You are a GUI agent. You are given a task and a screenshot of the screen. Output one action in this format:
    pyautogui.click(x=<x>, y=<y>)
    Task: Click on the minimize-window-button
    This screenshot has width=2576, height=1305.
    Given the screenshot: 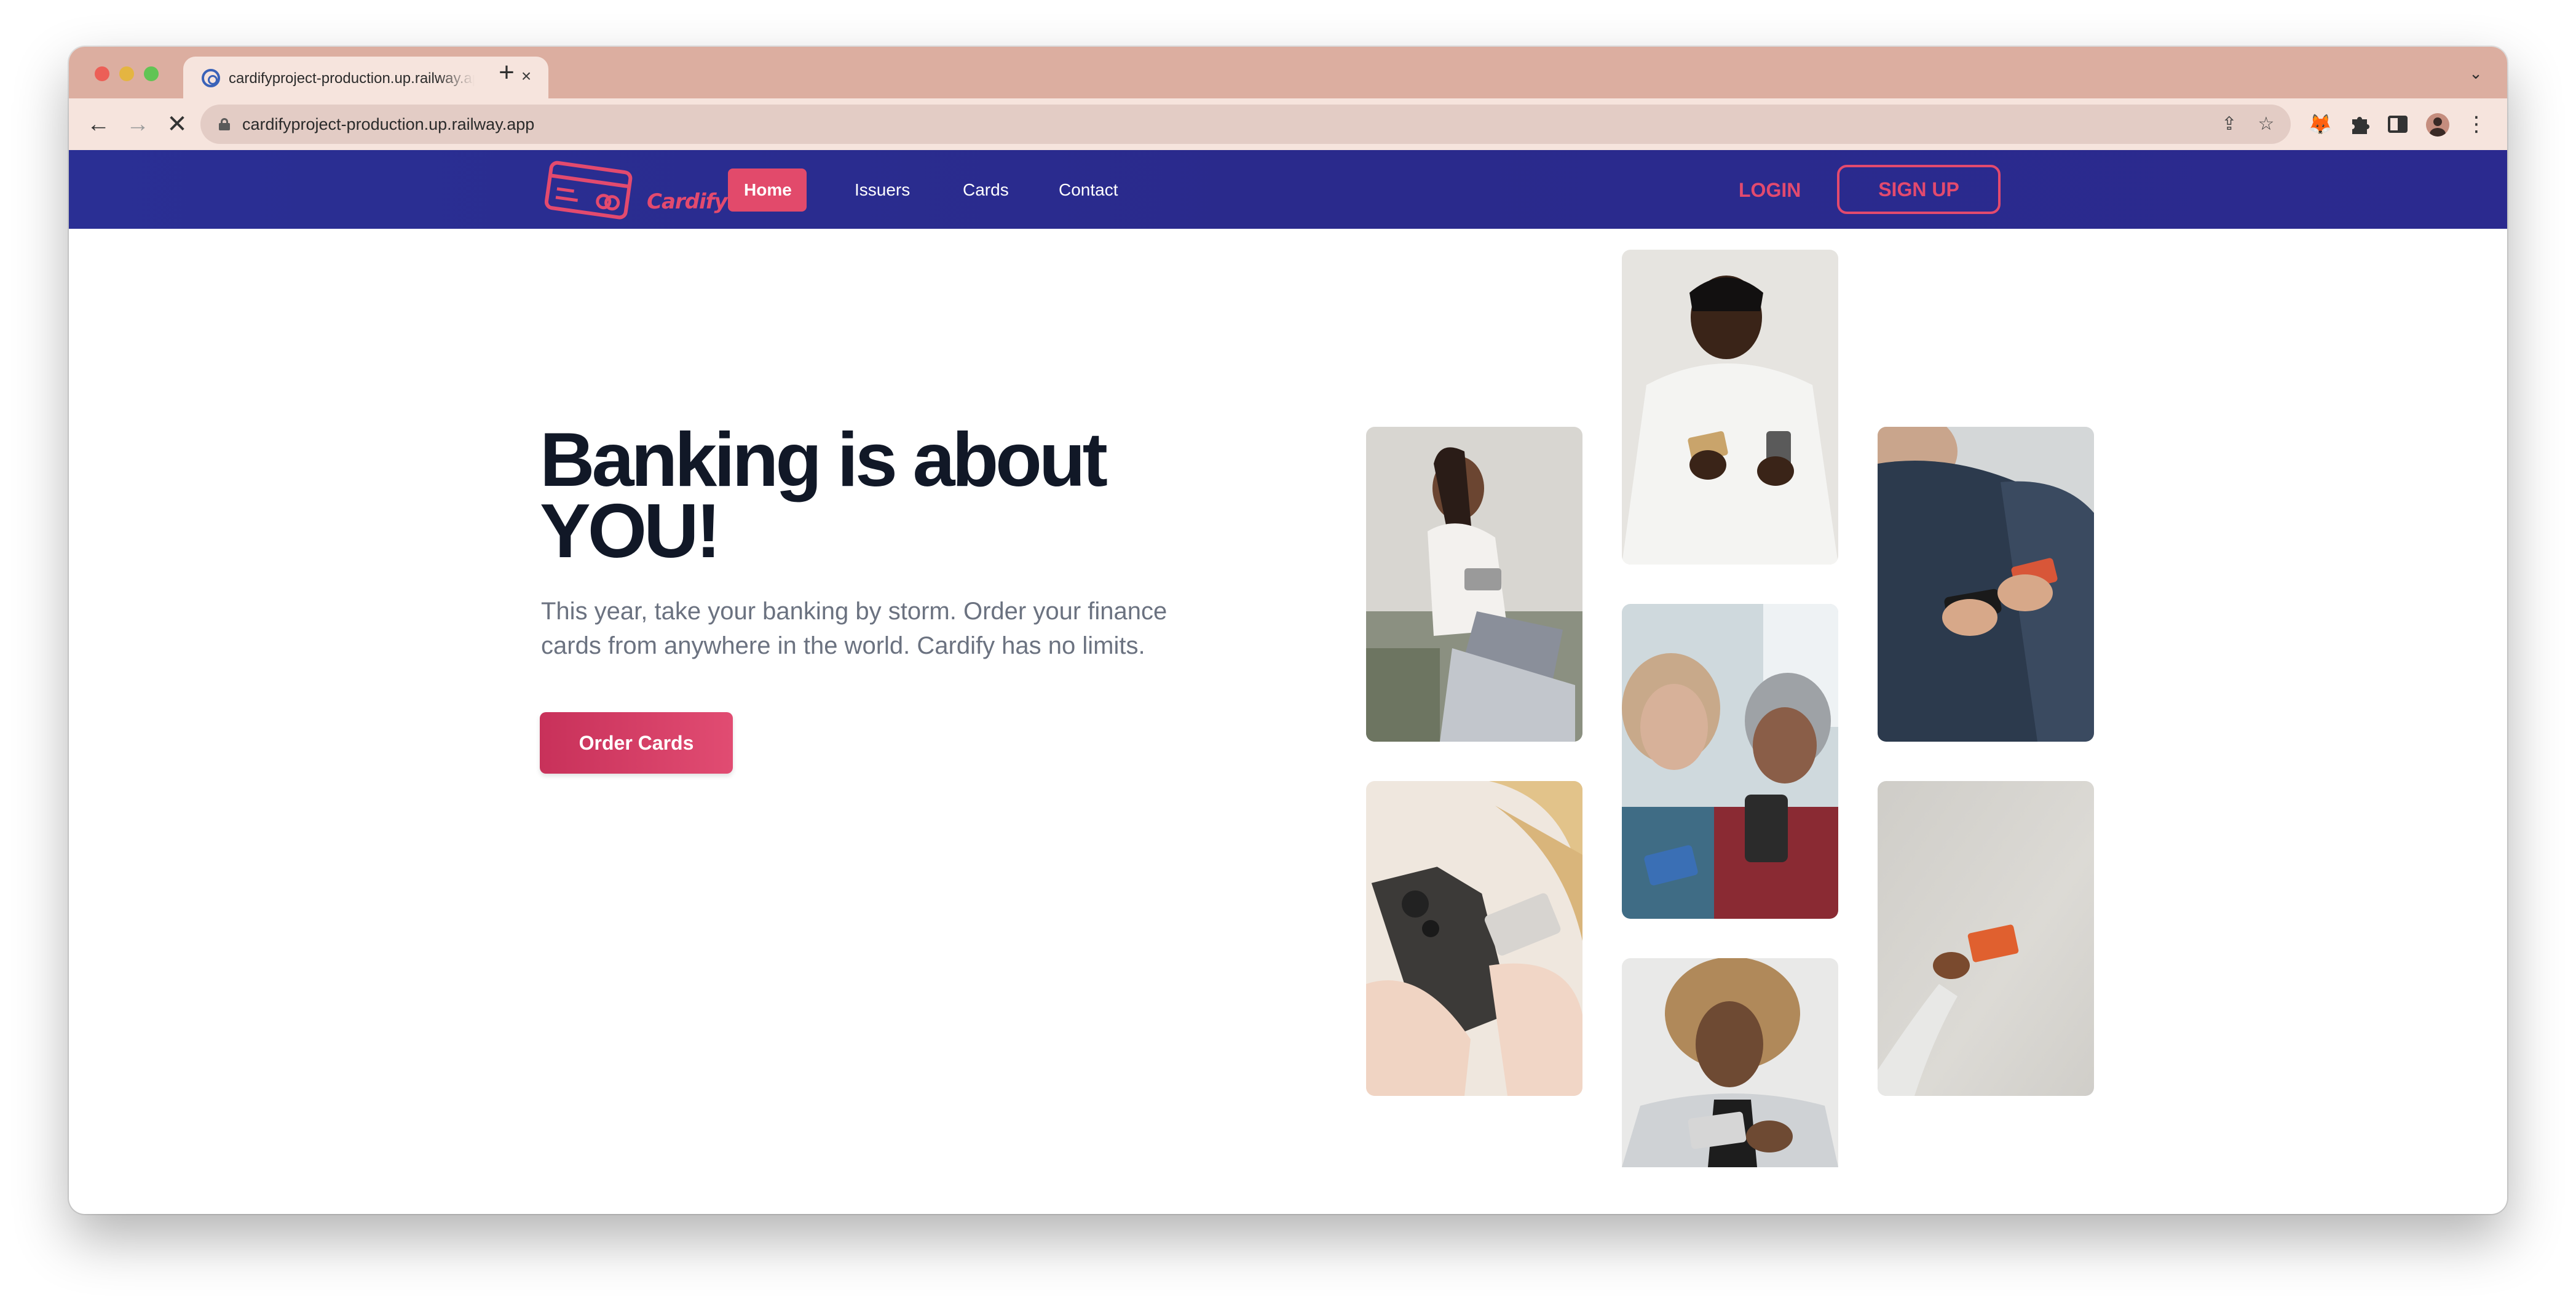 What is the action you would take?
    pyautogui.click(x=126, y=73)
    